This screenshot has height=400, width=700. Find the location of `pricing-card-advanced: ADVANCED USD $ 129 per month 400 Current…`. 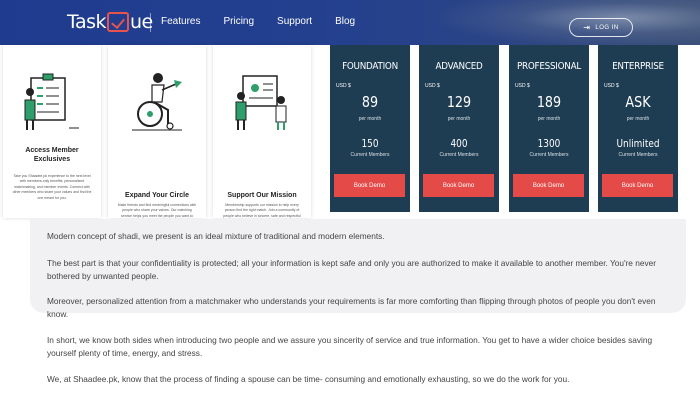

pricing-card-advanced: ADVANCED USD $ 129 per month 400 Current… is located at coordinates (459, 128).